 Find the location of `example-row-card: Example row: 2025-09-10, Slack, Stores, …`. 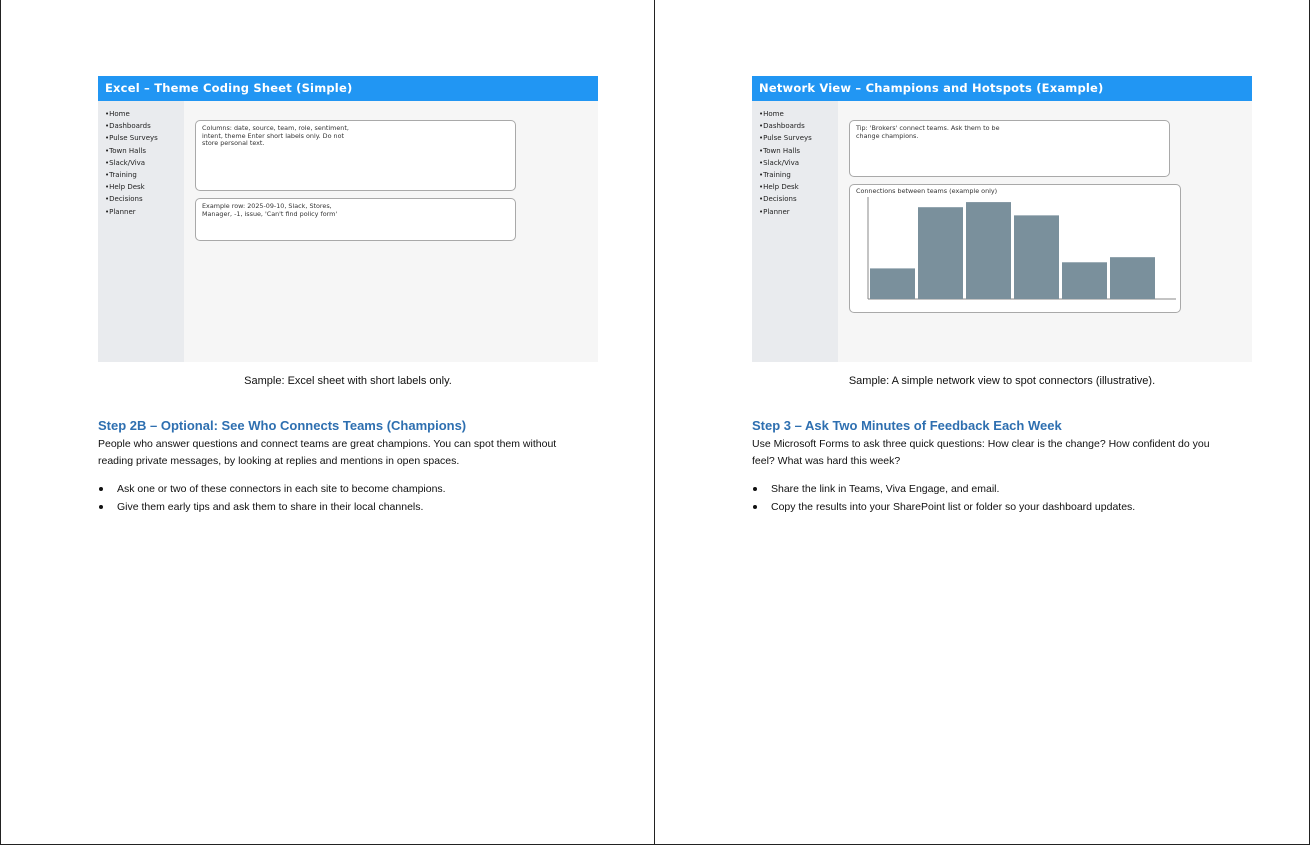

example-row-card: Example row: 2025-09-10, Slack, Stores, … is located at coordinates (355, 219).